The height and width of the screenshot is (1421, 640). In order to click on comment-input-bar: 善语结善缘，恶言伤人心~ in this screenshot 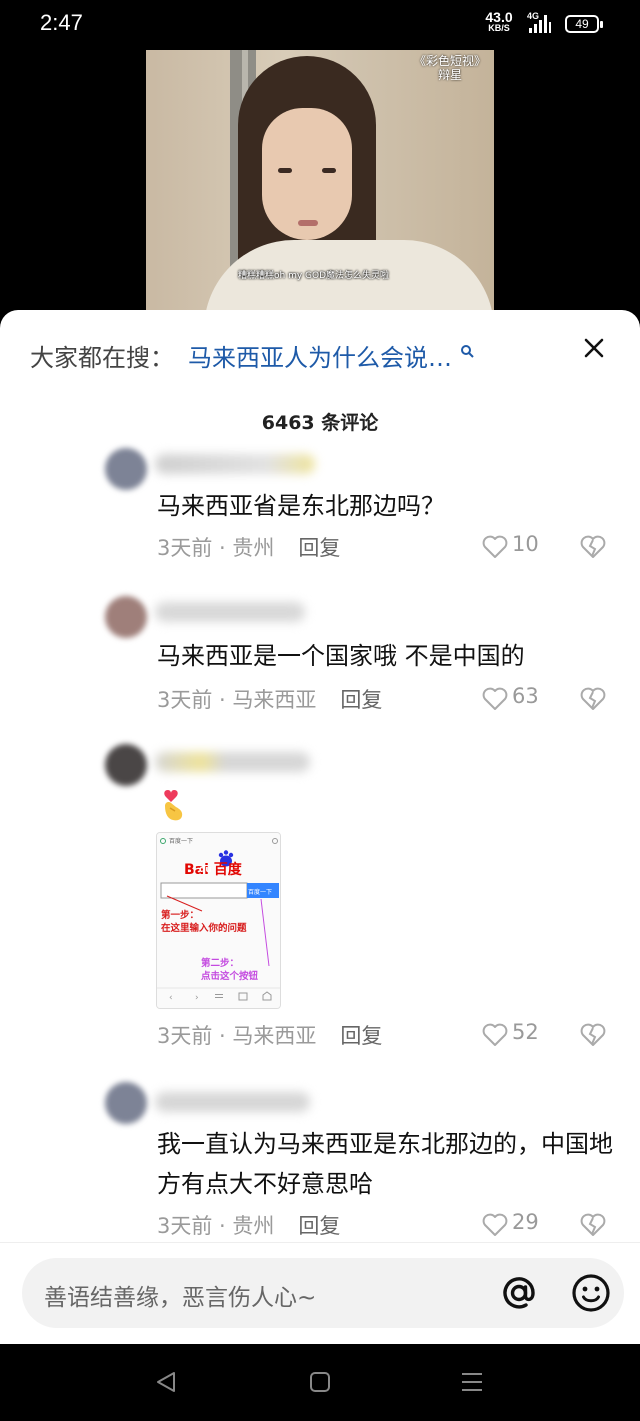, I will do `click(320, 1293)`.